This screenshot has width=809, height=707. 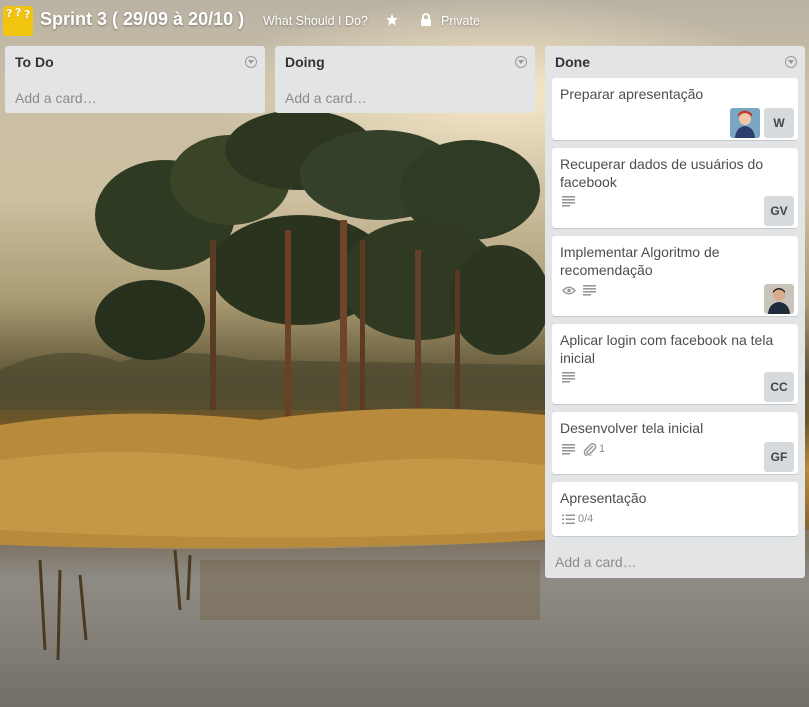 I want to click on visibility-toggle: Private, so click(x=460, y=21).